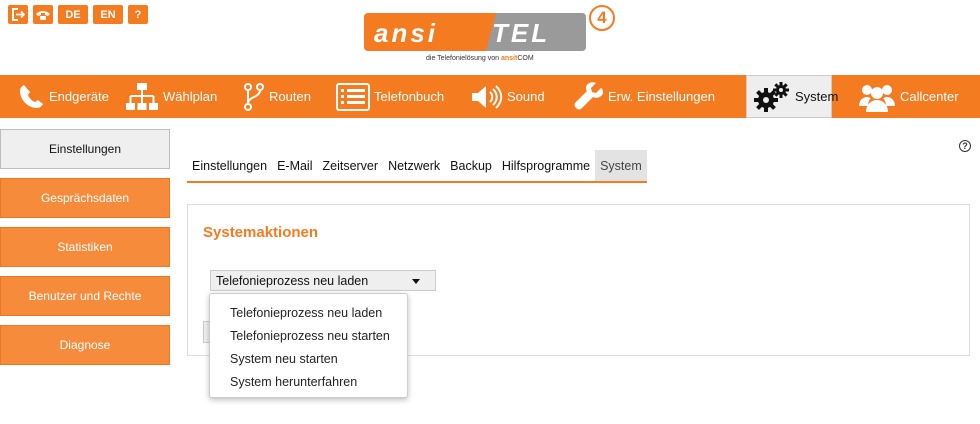  What do you see at coordinates (525, 58) in the screenshot?
I see `logo-subtitle-suffix: COM` at bounding box center [525, 58].